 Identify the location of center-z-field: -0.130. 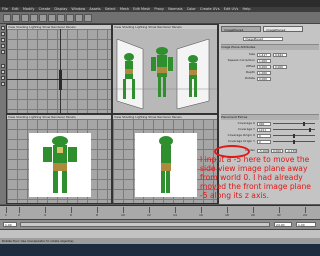
(291, 150).